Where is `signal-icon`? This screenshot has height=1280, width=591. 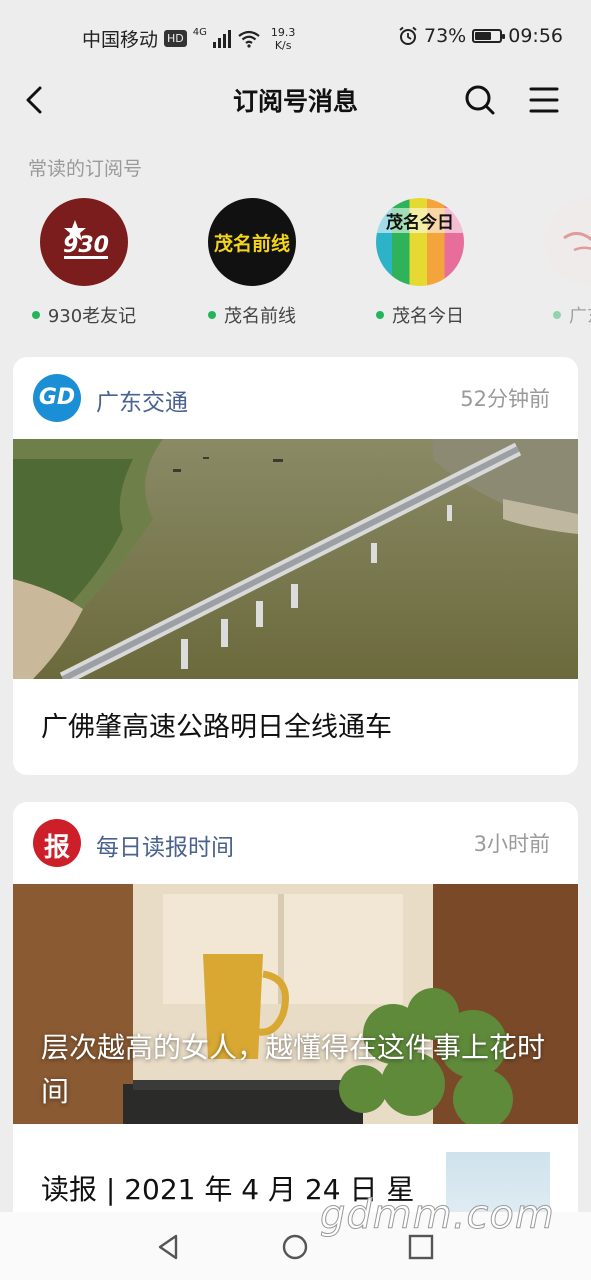
signal-icon is located at coordinates (221, 38).